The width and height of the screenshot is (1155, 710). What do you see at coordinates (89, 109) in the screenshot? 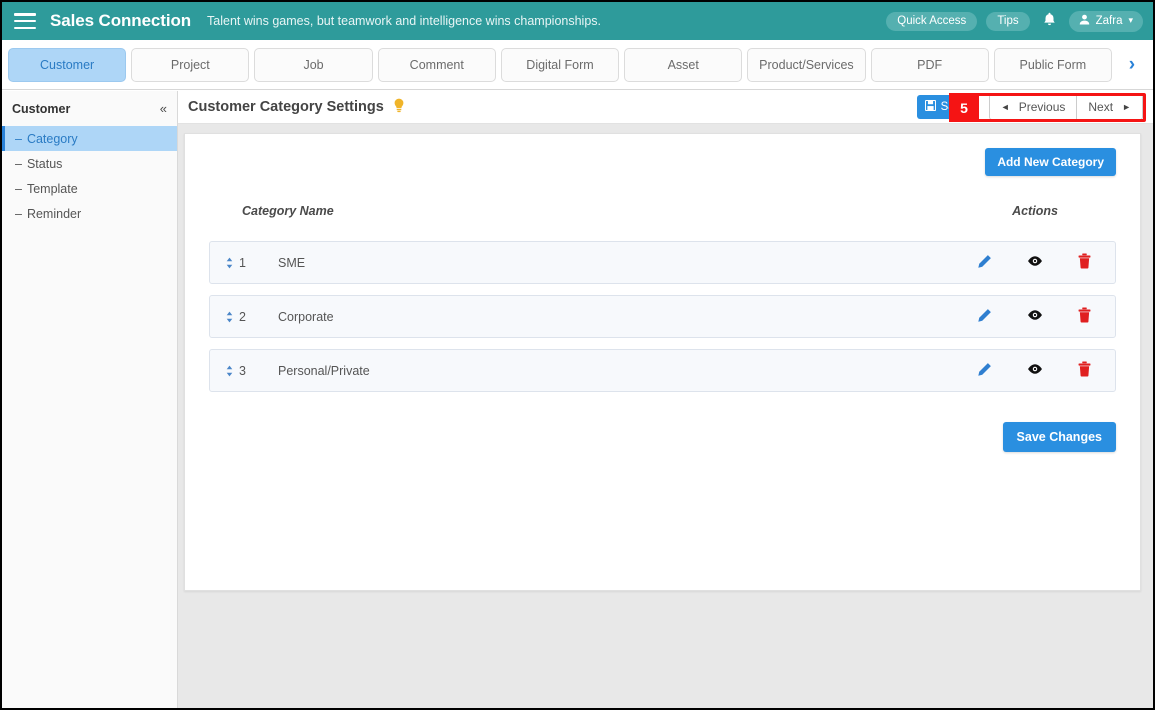
I see `sidebar-header: Customer «` at bounding box center [89, 109].